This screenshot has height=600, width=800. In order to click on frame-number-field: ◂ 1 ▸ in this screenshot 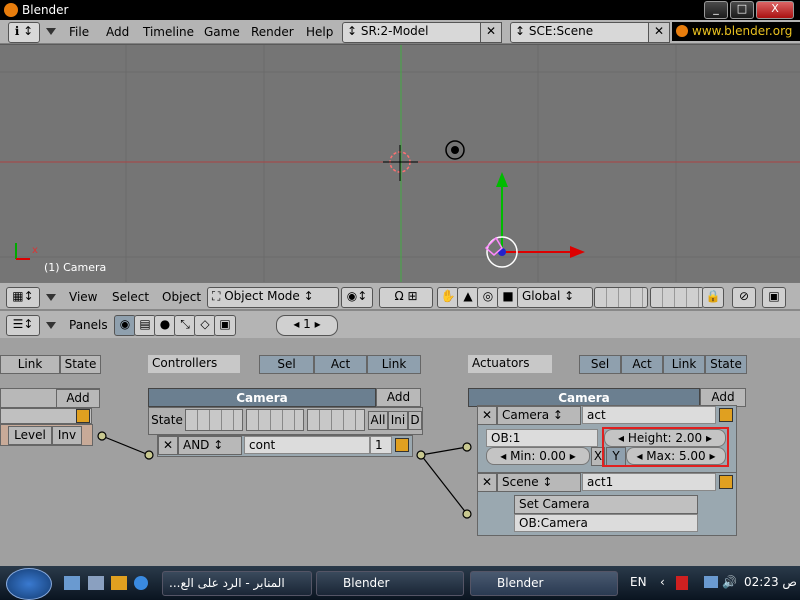, I will do `click(307, 325)`.